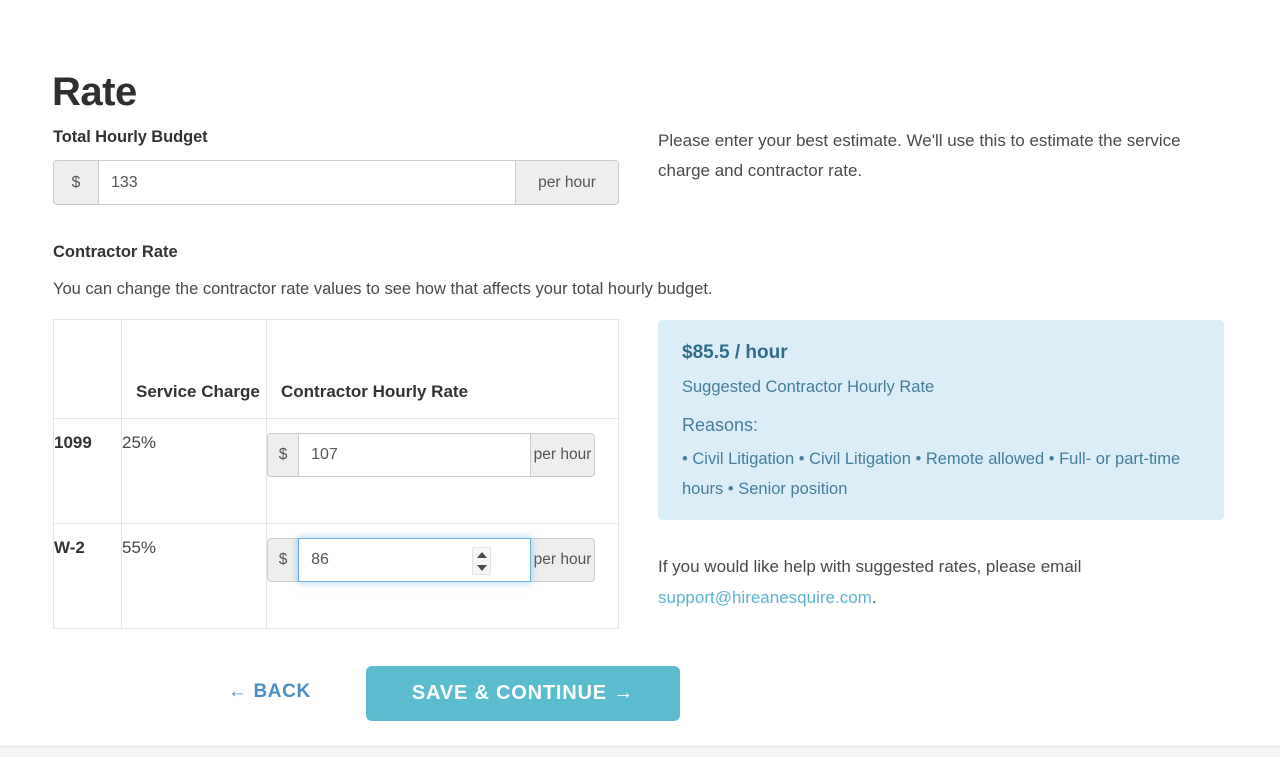 The height and width of the screenshot is (757, 1280). I want to click on page-title: Rate, so click(94, 91).